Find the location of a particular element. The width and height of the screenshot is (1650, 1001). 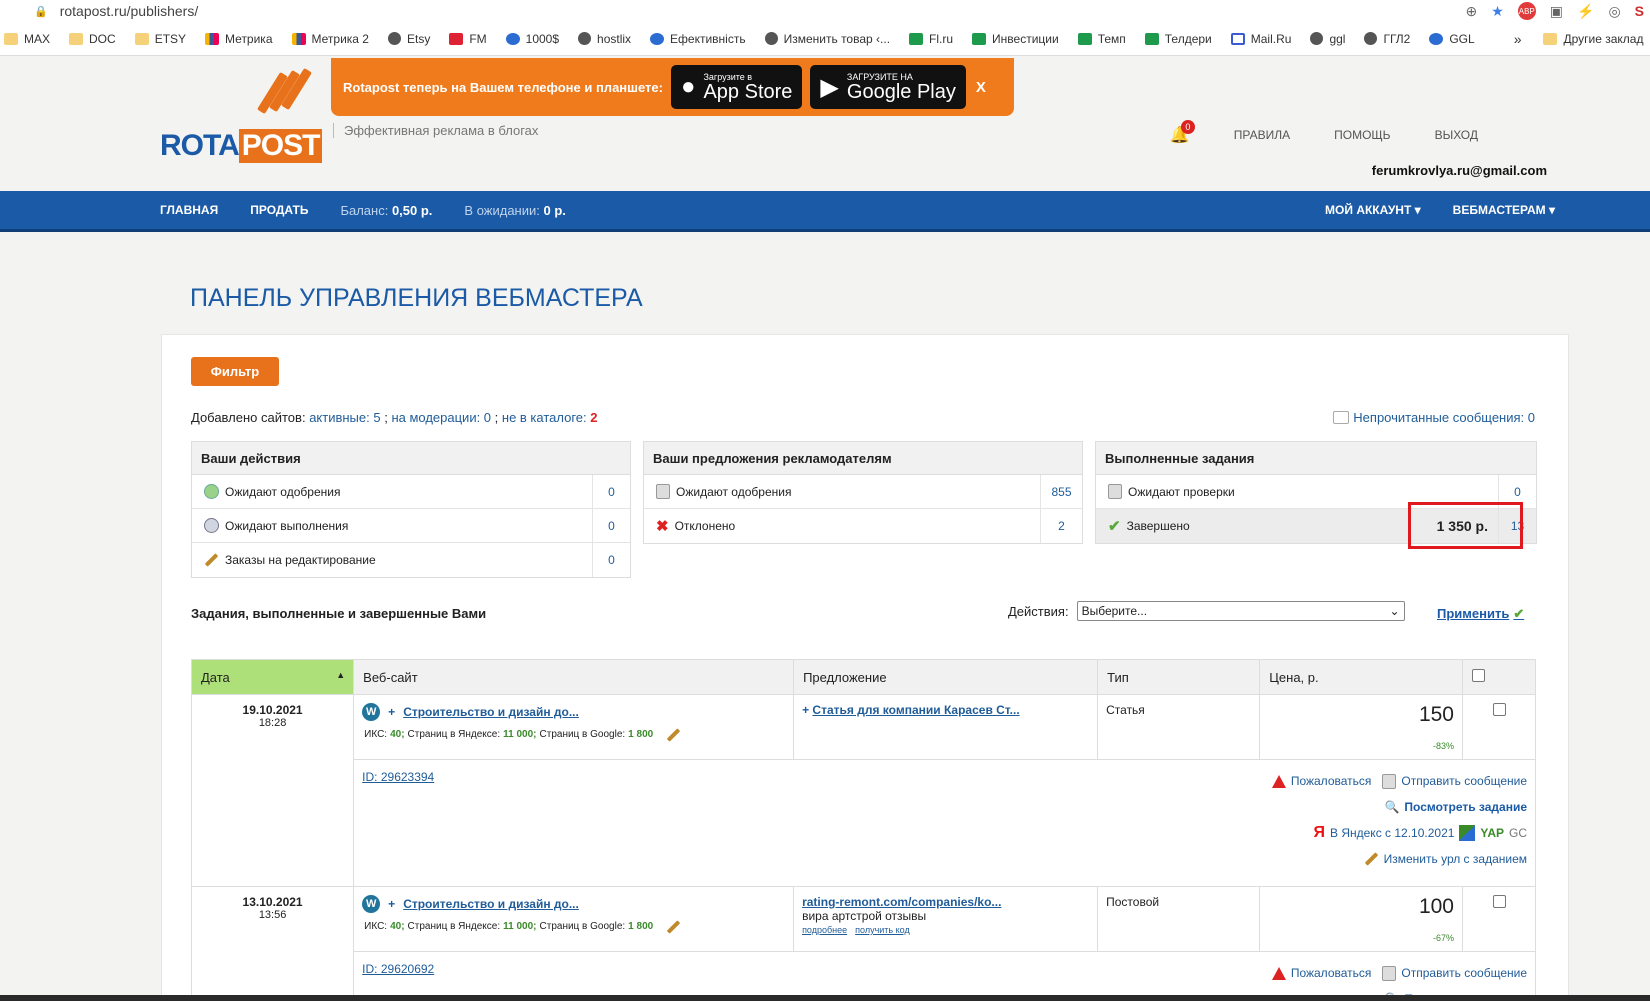

bookmarks-more-button: » is located at coordinates (1518, 39).